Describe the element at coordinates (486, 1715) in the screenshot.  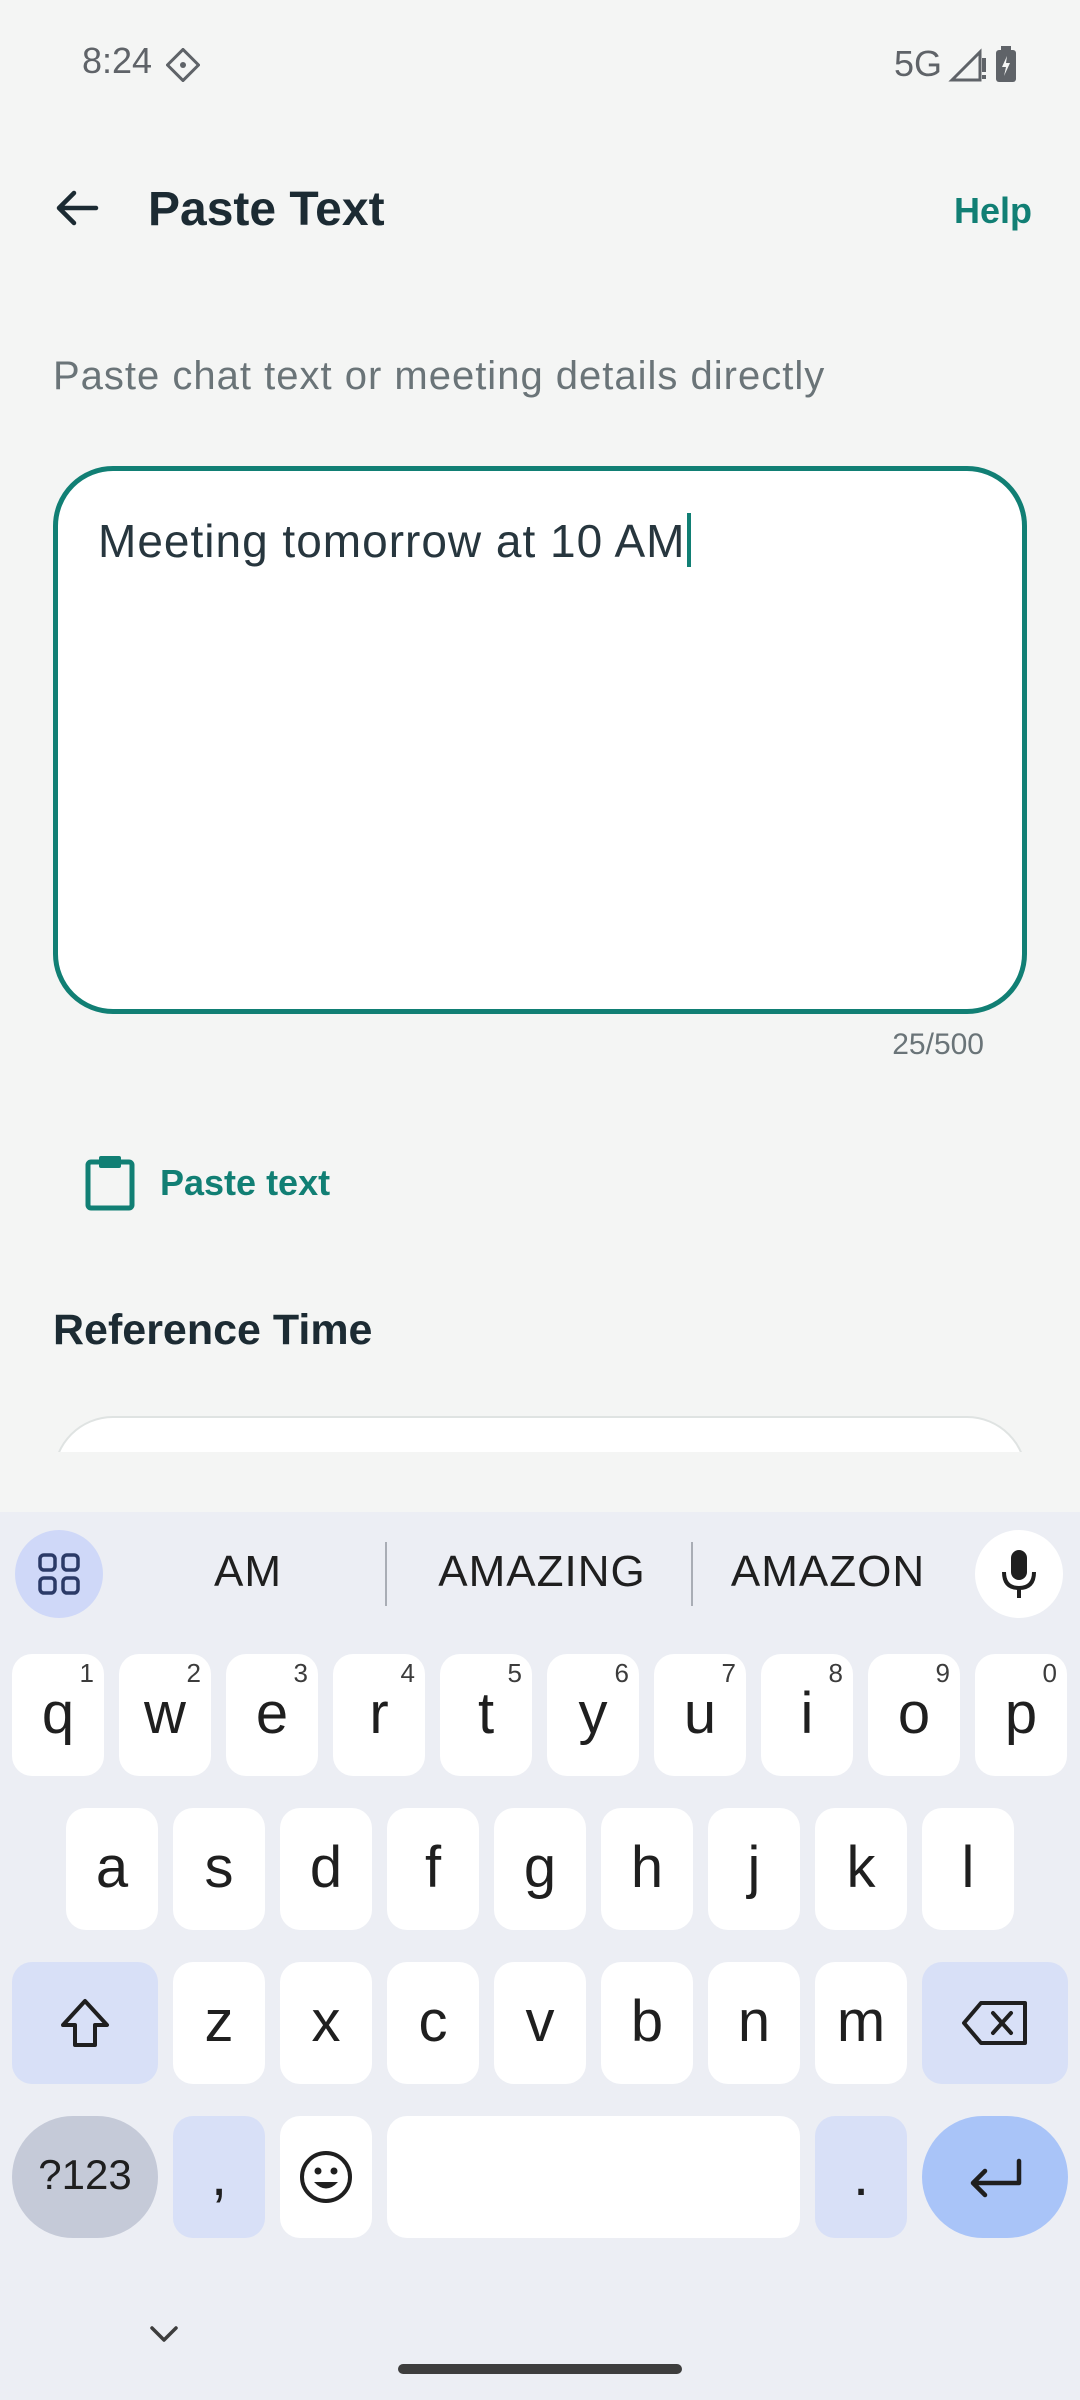
I see `key-t: t5` at that location.